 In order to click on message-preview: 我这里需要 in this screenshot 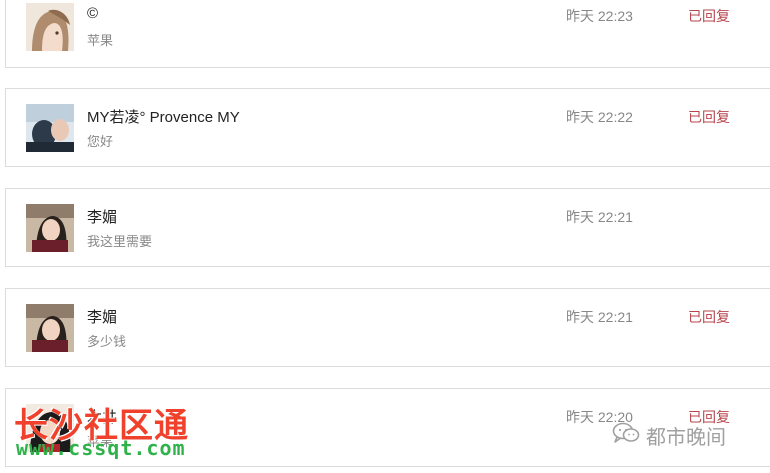, I will do `click(120, 241)`.